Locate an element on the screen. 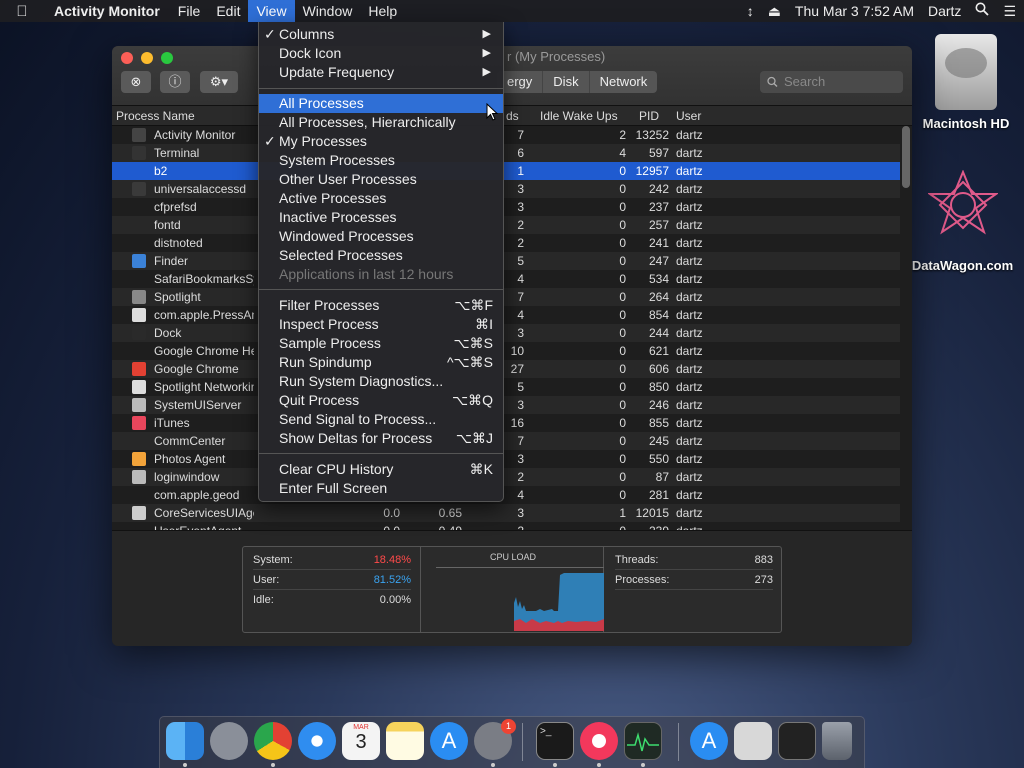 Image resolution: width=1024 pixels, height=768 pixels. col-threads: ds is located at coordinates (512, 116).